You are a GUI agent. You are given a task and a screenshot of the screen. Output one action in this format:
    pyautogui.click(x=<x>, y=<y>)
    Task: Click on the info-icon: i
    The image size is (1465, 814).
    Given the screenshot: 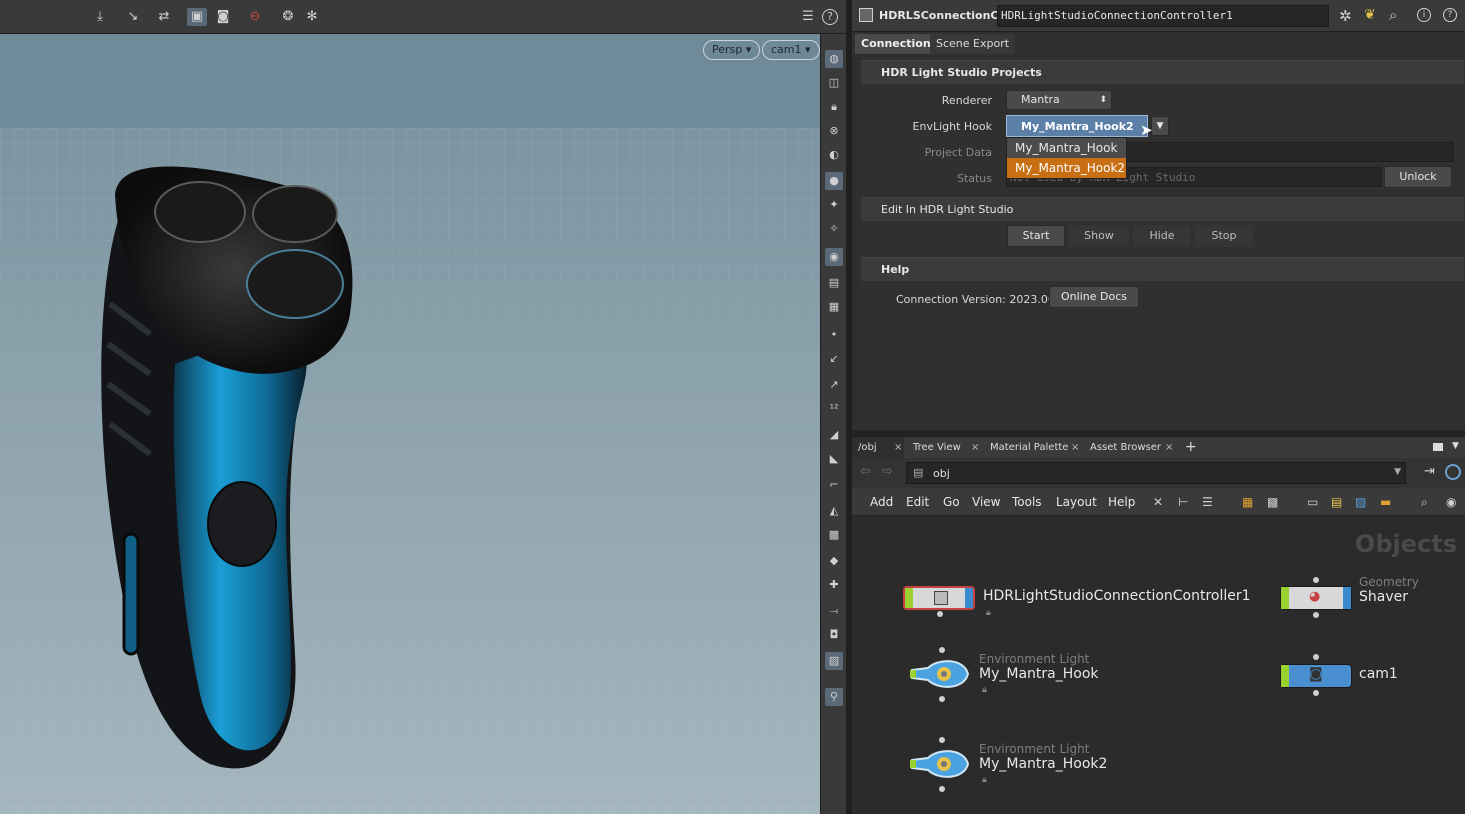 What is the action you would take?
    pyautogui.click(x=1424, y=15)
    